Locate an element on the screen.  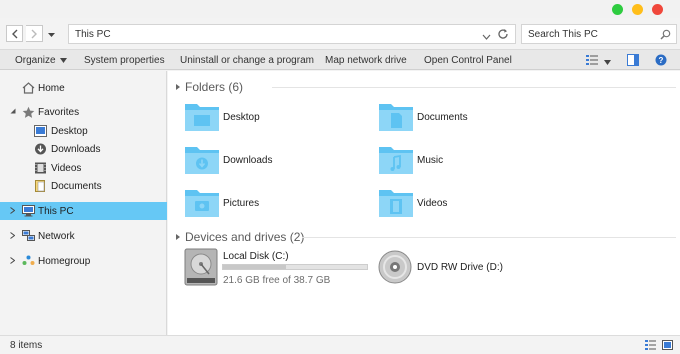
preview-pane-icon is located at coordinates (633, 60).